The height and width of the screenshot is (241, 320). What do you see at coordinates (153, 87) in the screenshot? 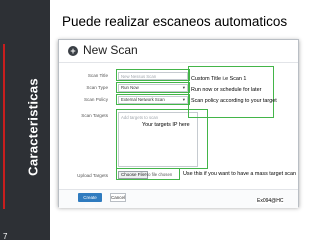
I see `scan-type-highlight` at bounding box center [153, 87].